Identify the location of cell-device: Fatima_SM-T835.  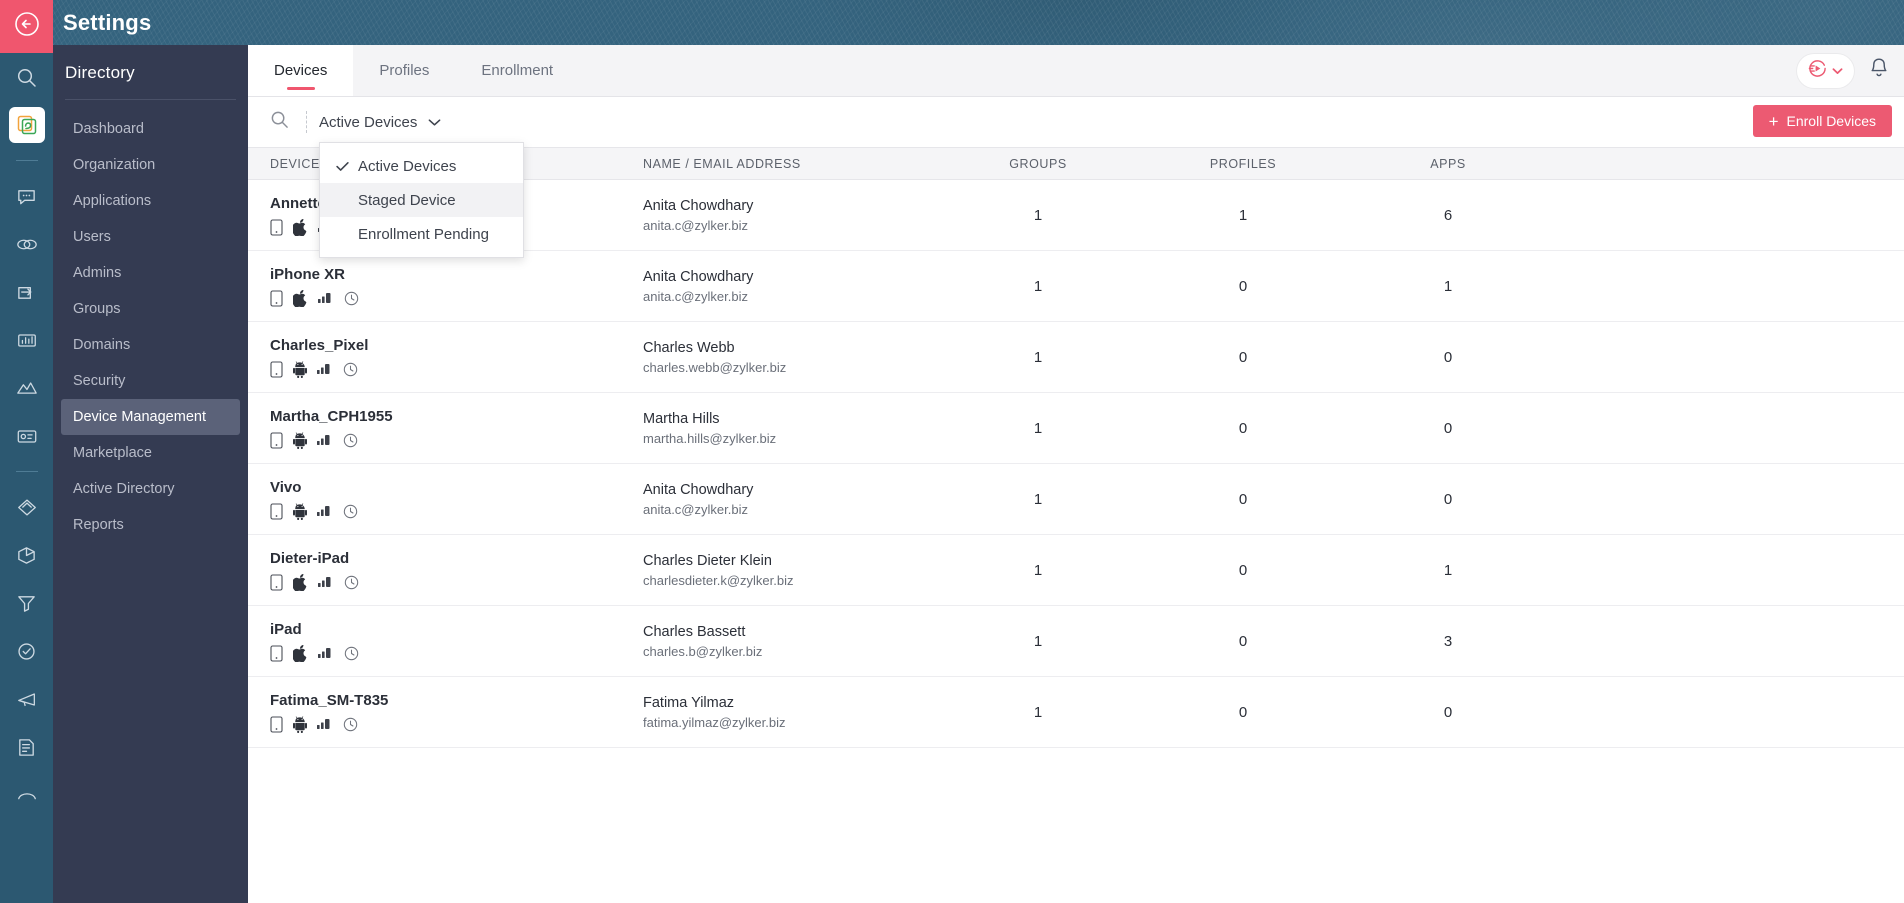
(445, 712).